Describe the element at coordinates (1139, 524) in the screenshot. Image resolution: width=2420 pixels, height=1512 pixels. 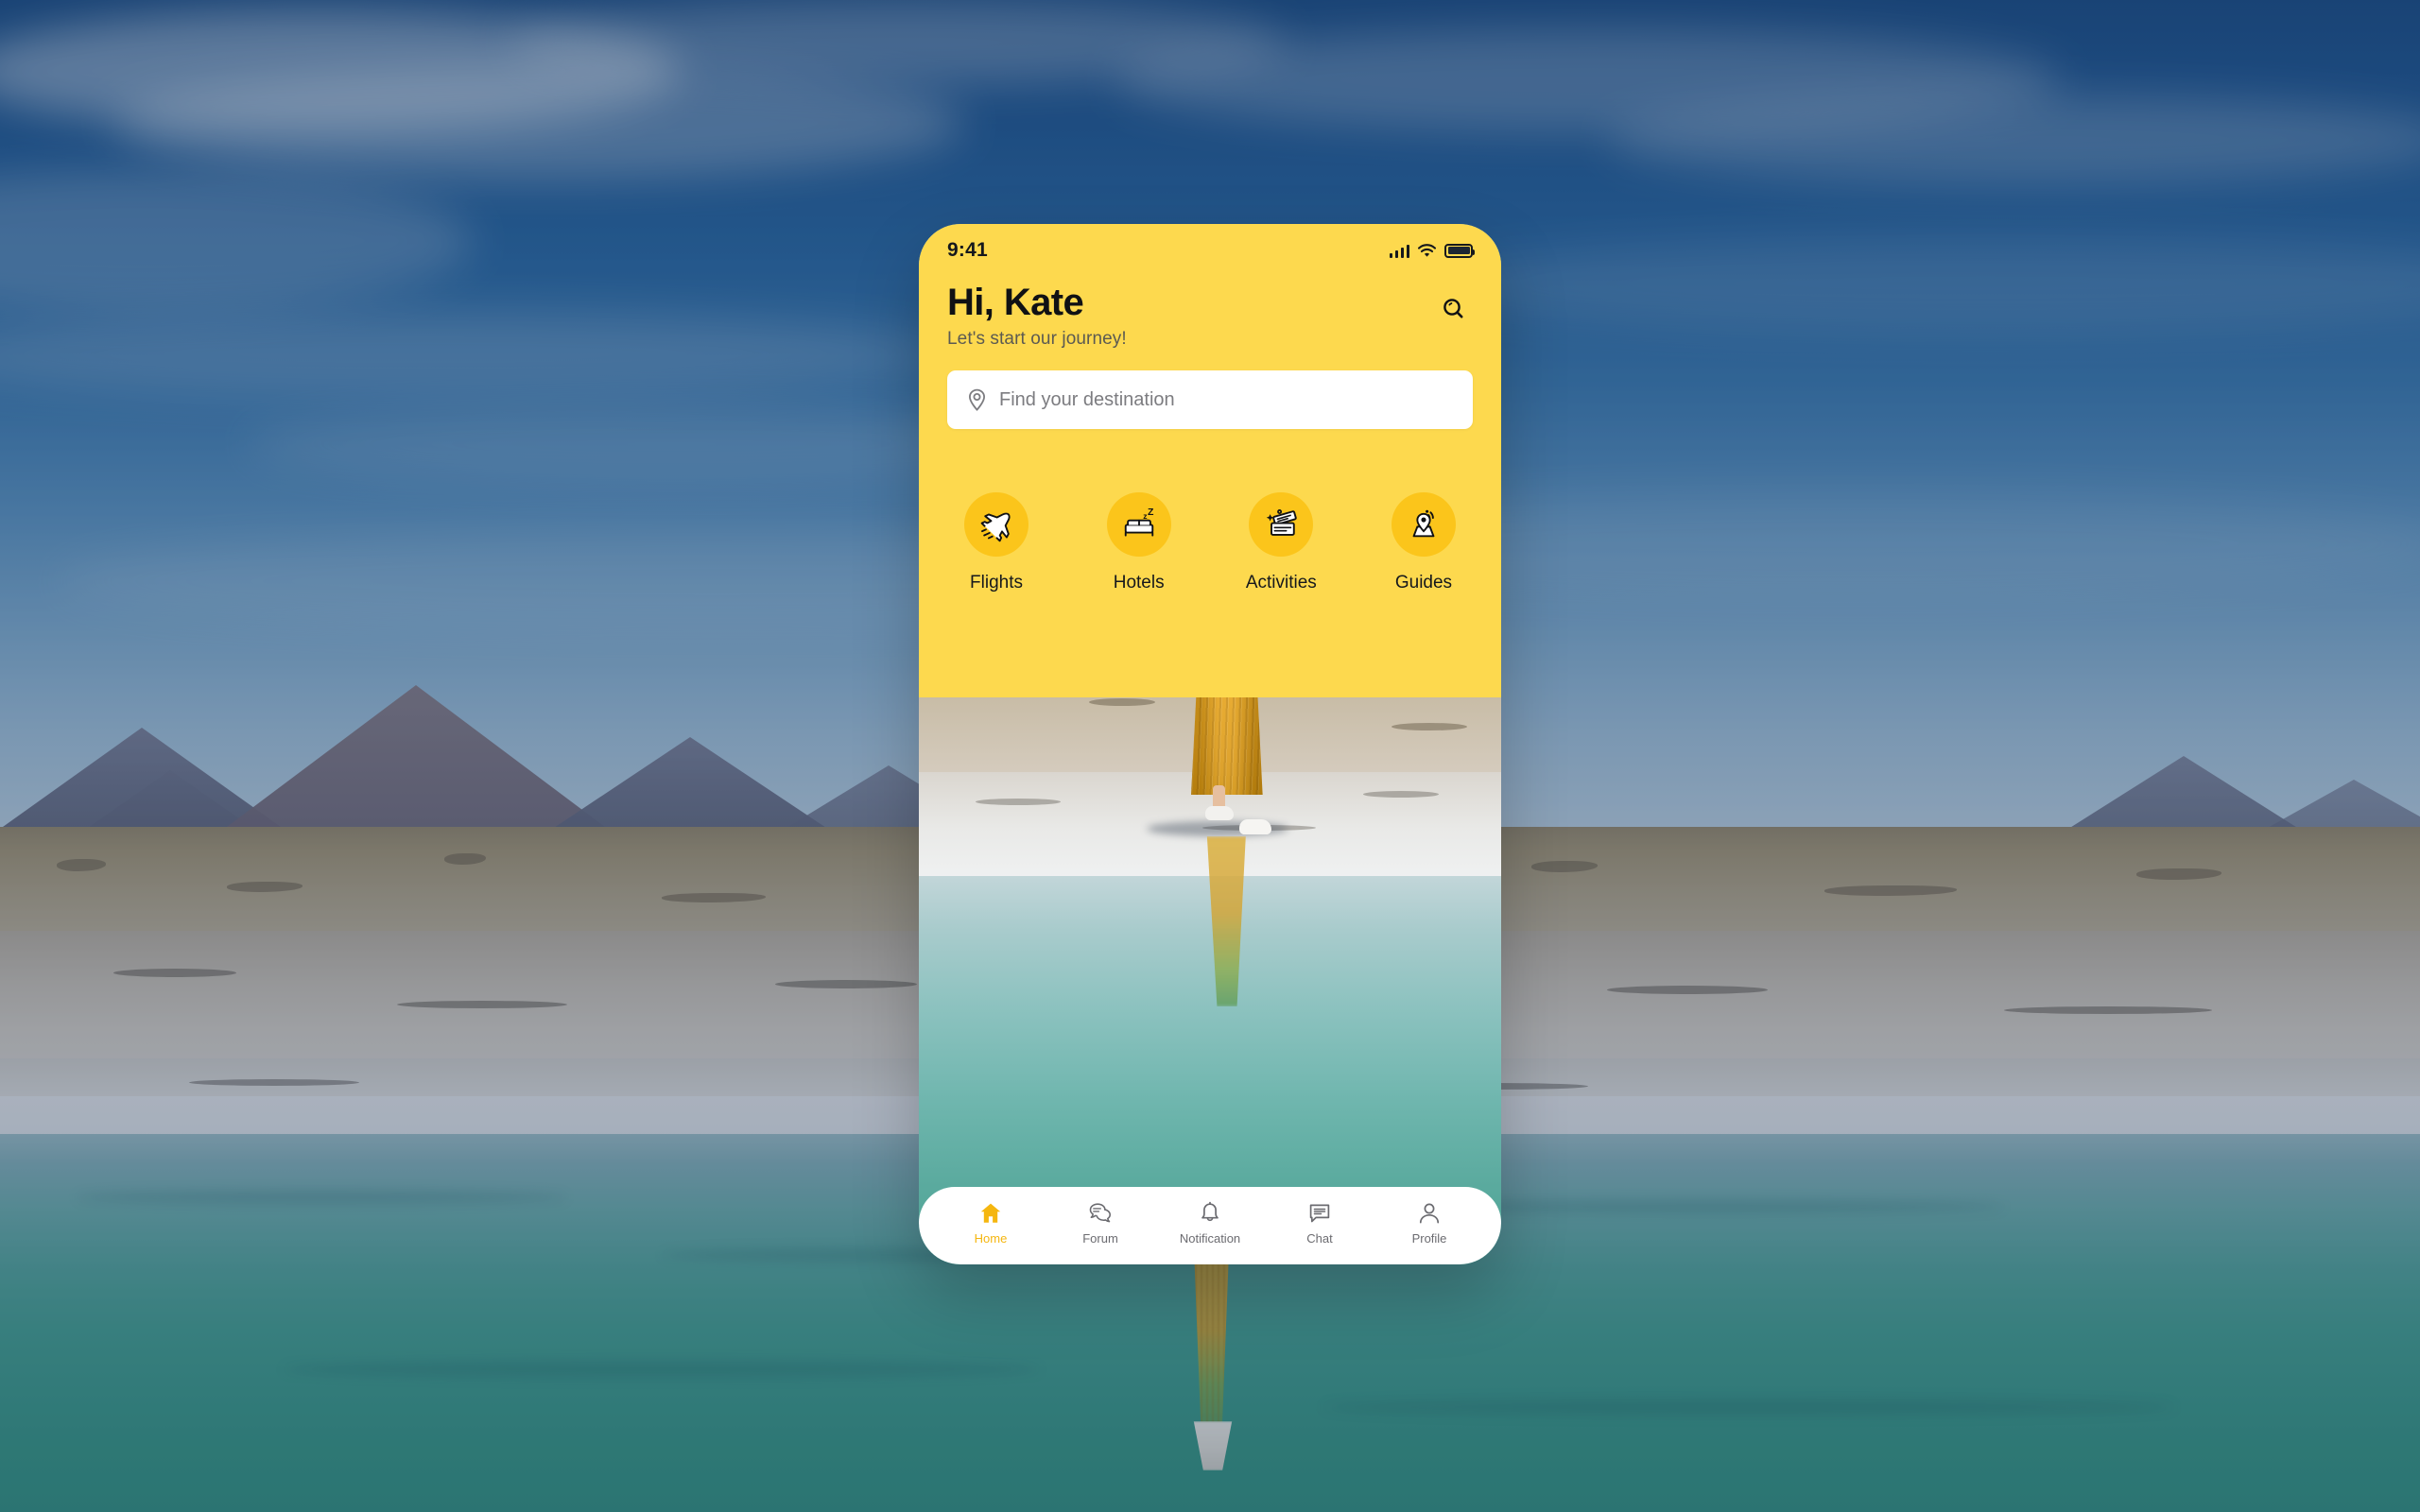
I see `bed-sleep-icon: z Z` at that location.